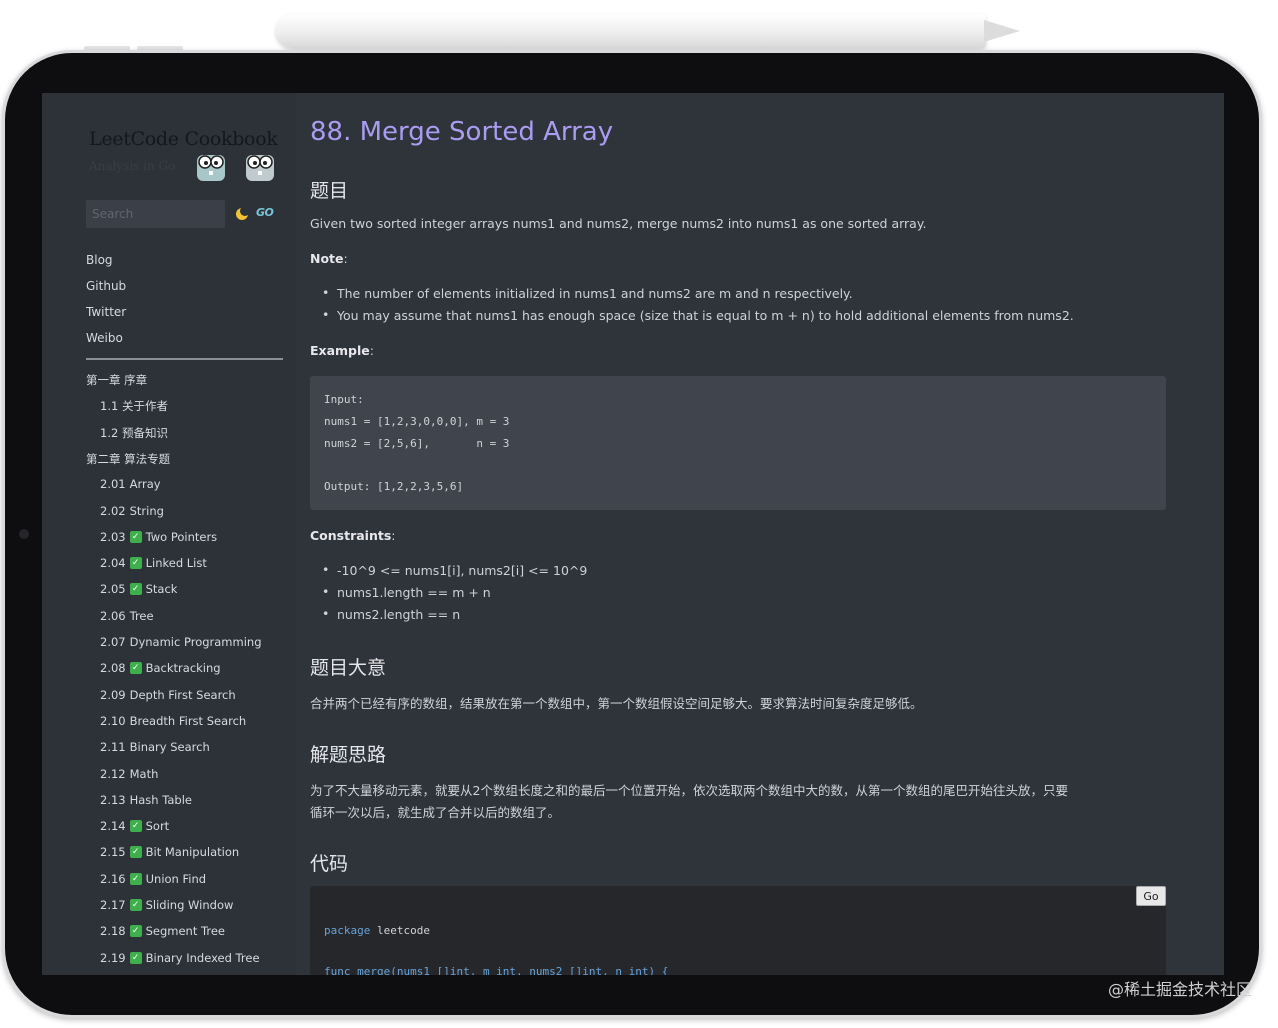 The width and height of the screenshot is (1278, 1028). I want to click on toc-item-number: 2.02, so click(113, 510).